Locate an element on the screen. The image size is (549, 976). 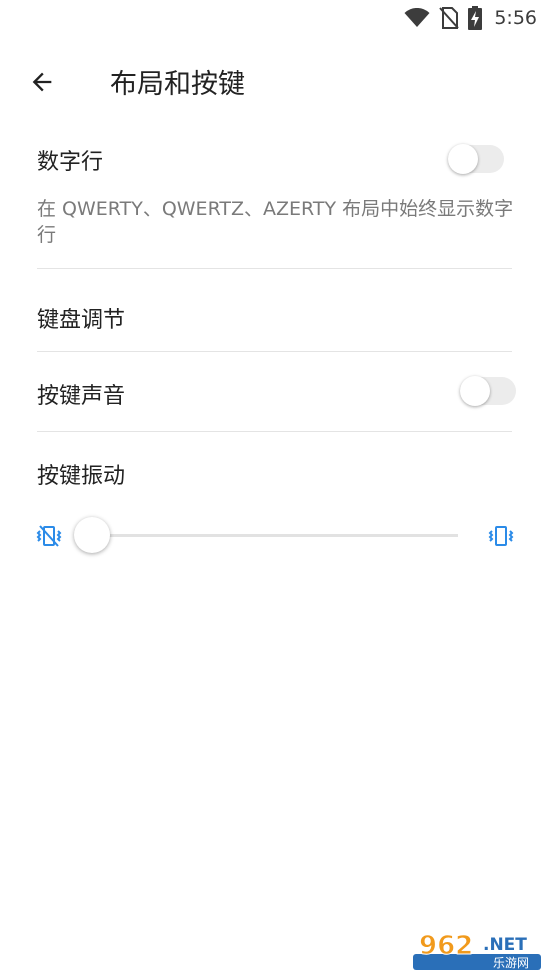
vibration-off-icon is located at coordinates (49, 536).